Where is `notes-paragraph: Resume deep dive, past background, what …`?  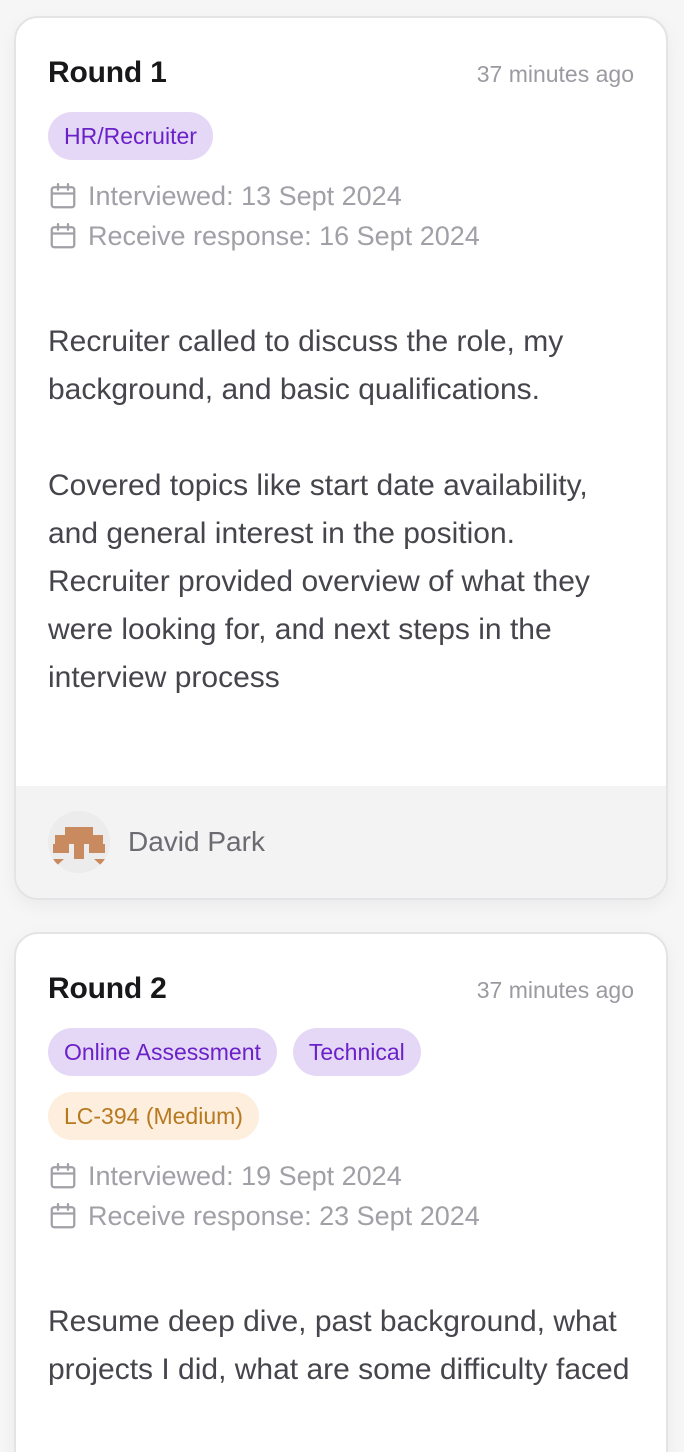 notes-paragraph: Resume deep dive, past background, what … is located at coordinates (339, 1345).